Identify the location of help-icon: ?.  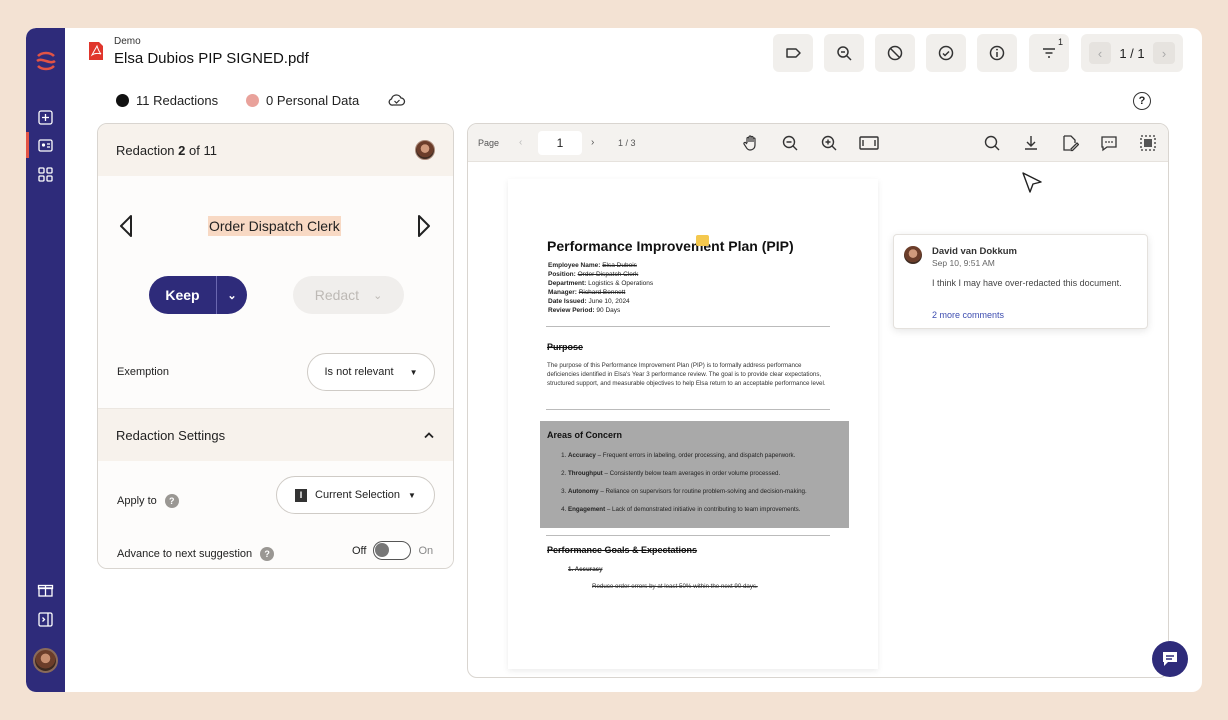
(1142, 101).